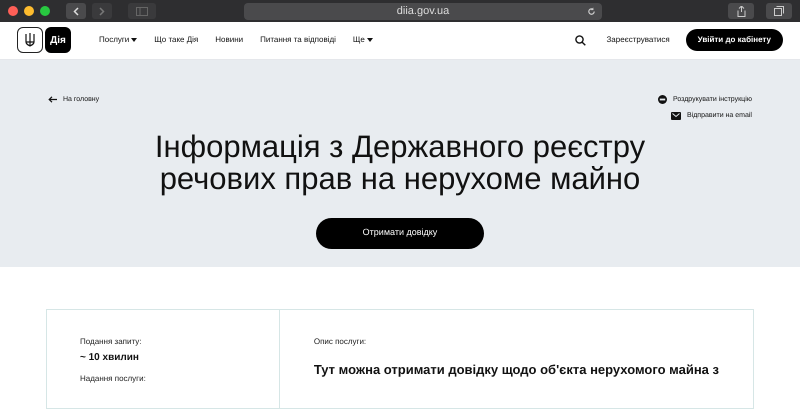 The height and width of the screenshot is (409, 800). Describe the element at coordinates (113, 379) in the screenshot. I see `info-label: Надання послуги:` at that location.